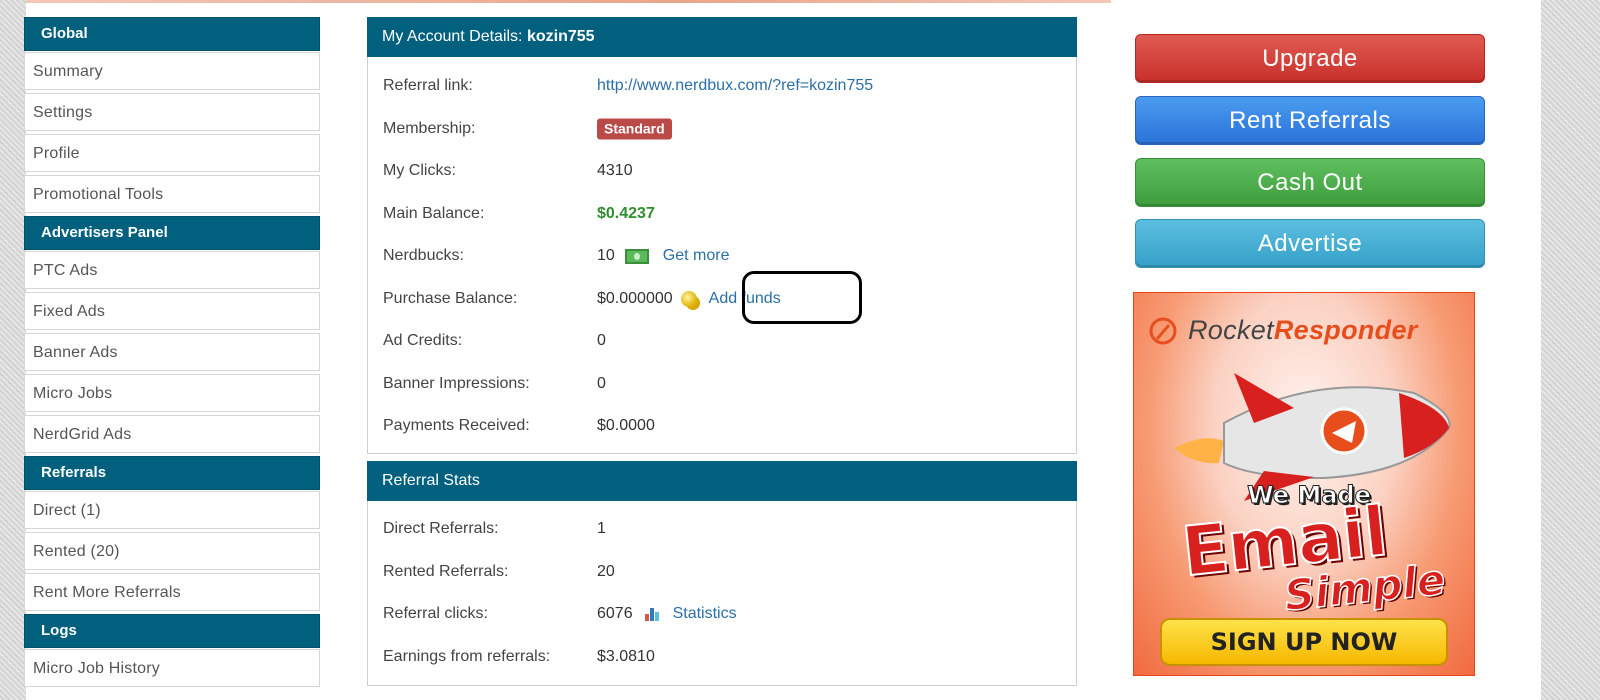  I want to click on account-username: kozin755, so click(560, 36).